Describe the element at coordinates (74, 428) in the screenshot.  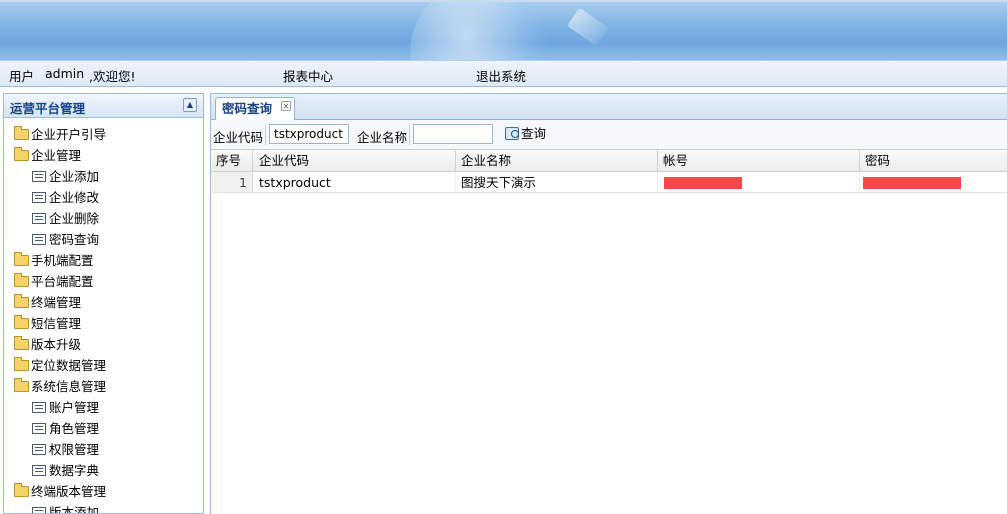
I see `sidebar-item-label: 角色管理` at that location.